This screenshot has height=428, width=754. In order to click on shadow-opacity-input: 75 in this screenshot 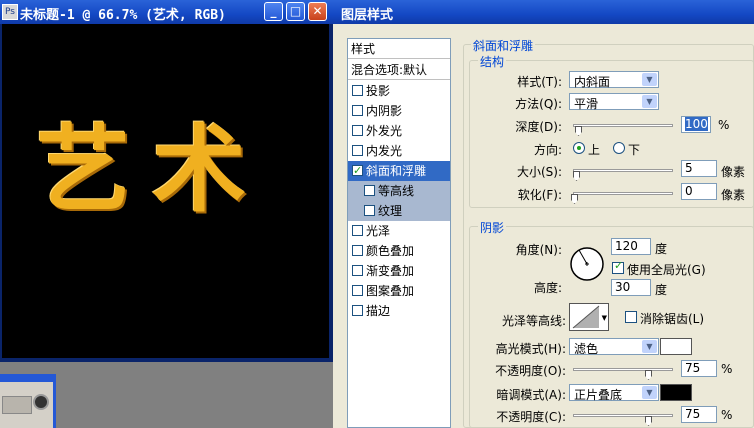, I will do `click(699, 414)`.